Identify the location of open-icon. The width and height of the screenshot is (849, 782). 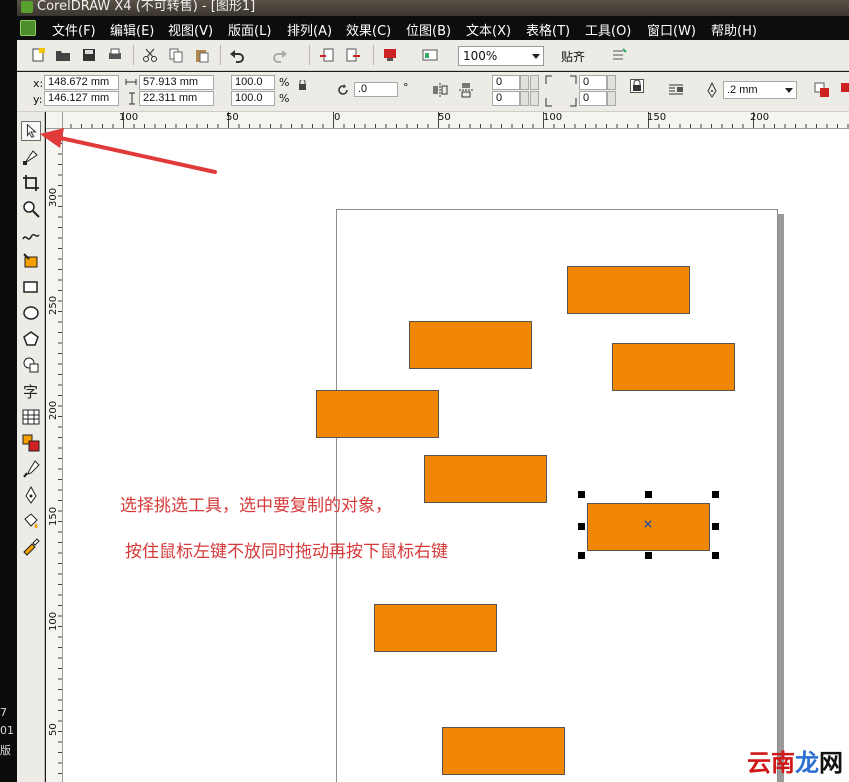
(63, 55).